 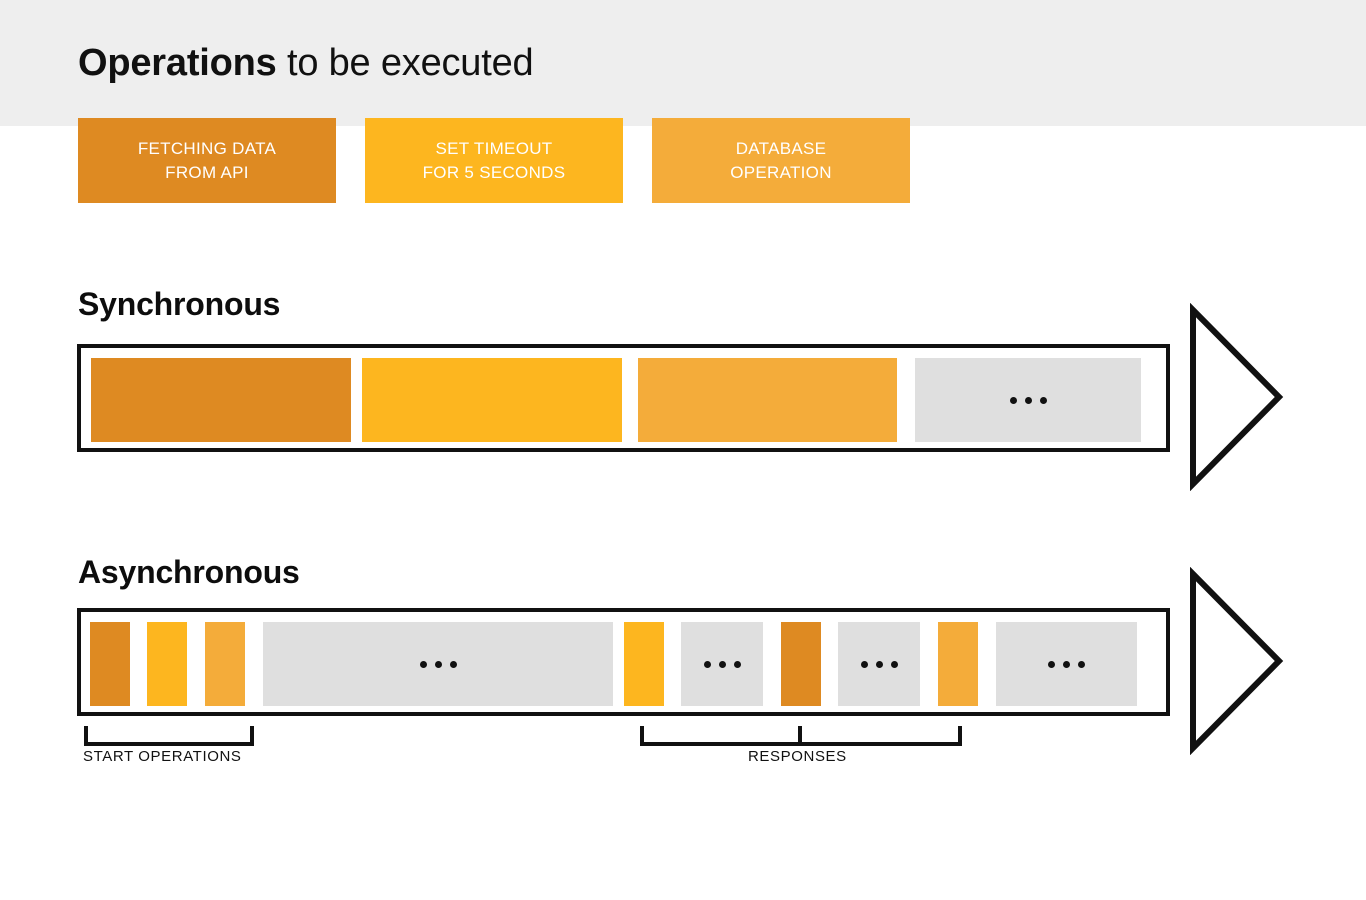 What do you see at coordinates (781, 148) in the screenshot?
I see `operation-card-line: DATABASE` at bounding box center [781, 148].